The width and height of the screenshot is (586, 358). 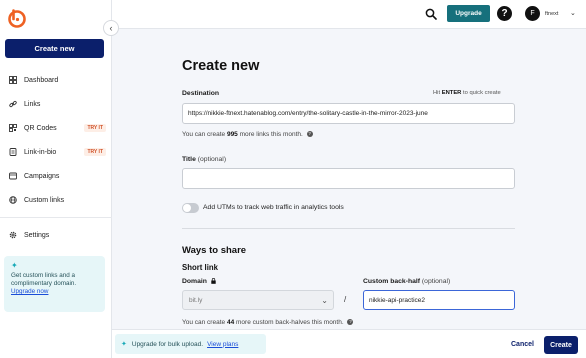 What do you see at coordinates (258, 300) in the screenshot?
I see `domain-select: bit.ly ⌄` at bounding box center [258, 300].